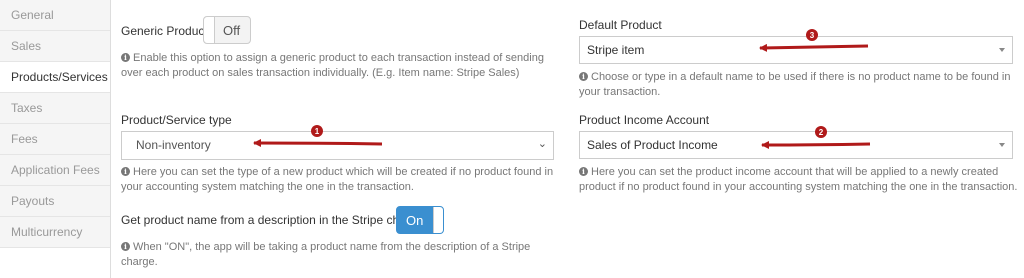 This screenshot has width=1024, height=278. What do you see at coordinates (317, 131) in the screenshot?
I see `annotation-badge-1: 1` at bounding box center [317, 131].